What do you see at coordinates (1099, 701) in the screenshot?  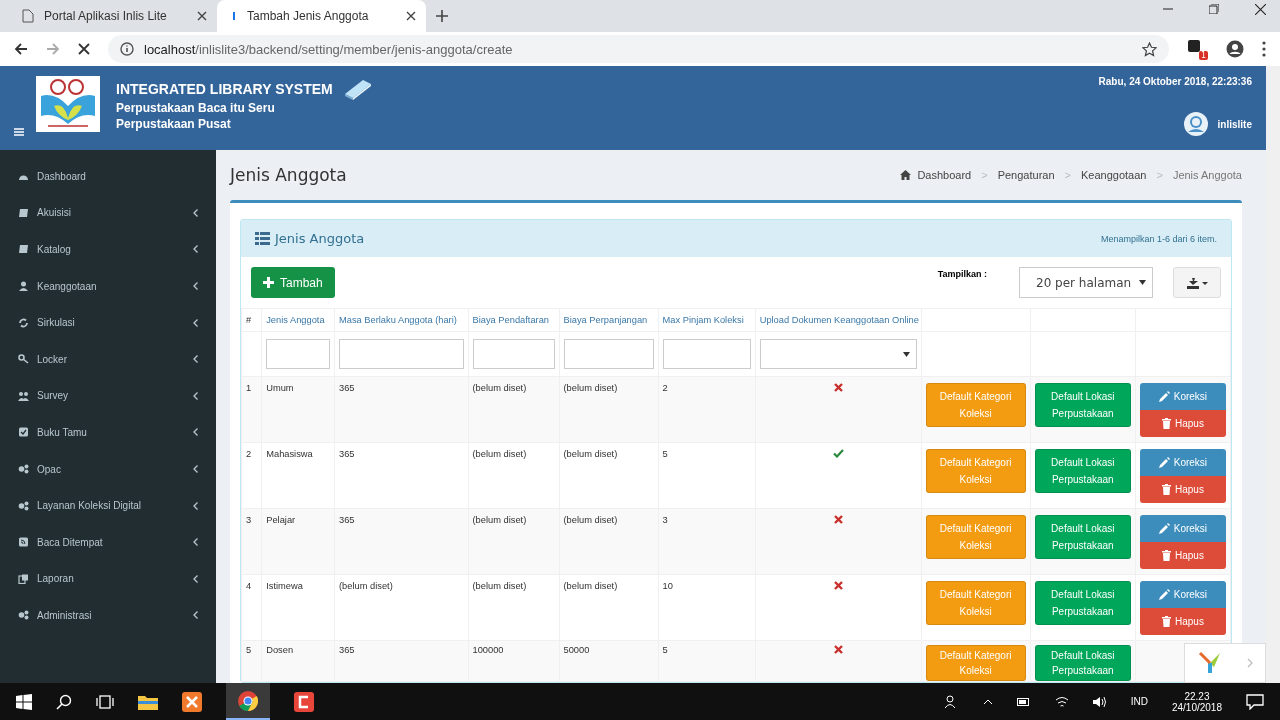 I see `speaker-icon` at bounding box center [1099, 701].